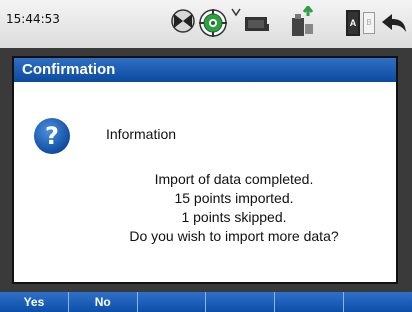  I want to click on signal-icon, so click(236, 12).